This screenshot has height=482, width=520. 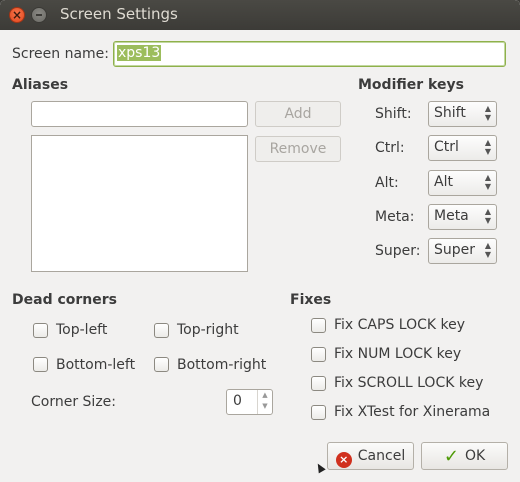 What do you see at coordinates (398, 251) in the screenshot?
I see `super-label: Super:` at bounding box center [398, 251].